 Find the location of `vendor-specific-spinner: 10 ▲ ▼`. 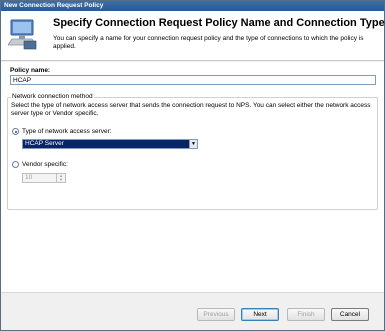

vendor-specific-spinner: 10 ▲ ▼ is located at coordinates (44, 178).